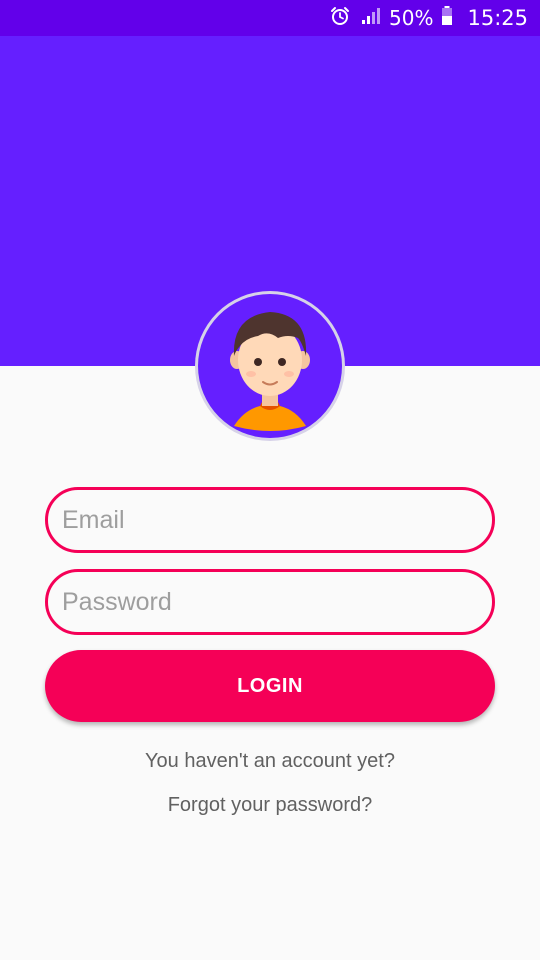 The height and width of the screenshot is (960, 540). What do you see at coordinates (370, 18) in the screenshot?
I see `signal-icon` at bounding box center [370, 18].